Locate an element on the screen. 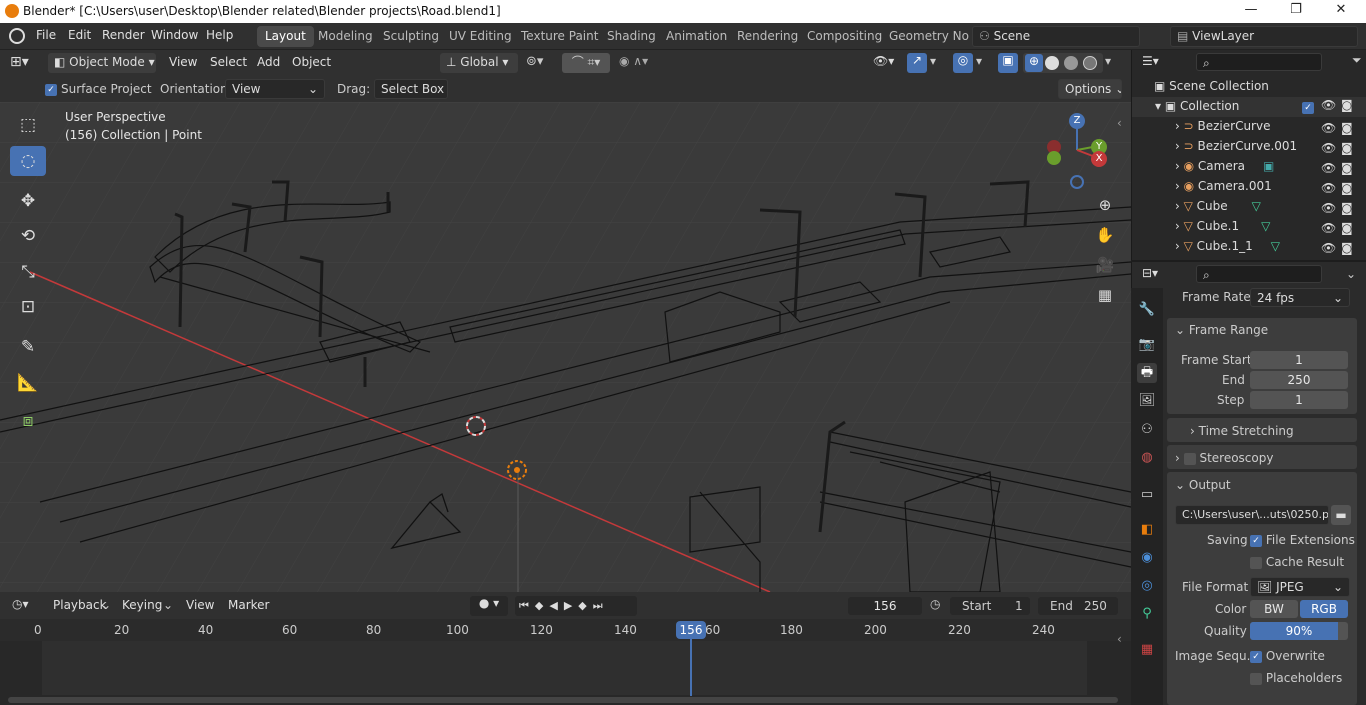 The width and height of the screenshot is (1366, 705). clock-icon: ◷ is located at coordinates (935, 604).